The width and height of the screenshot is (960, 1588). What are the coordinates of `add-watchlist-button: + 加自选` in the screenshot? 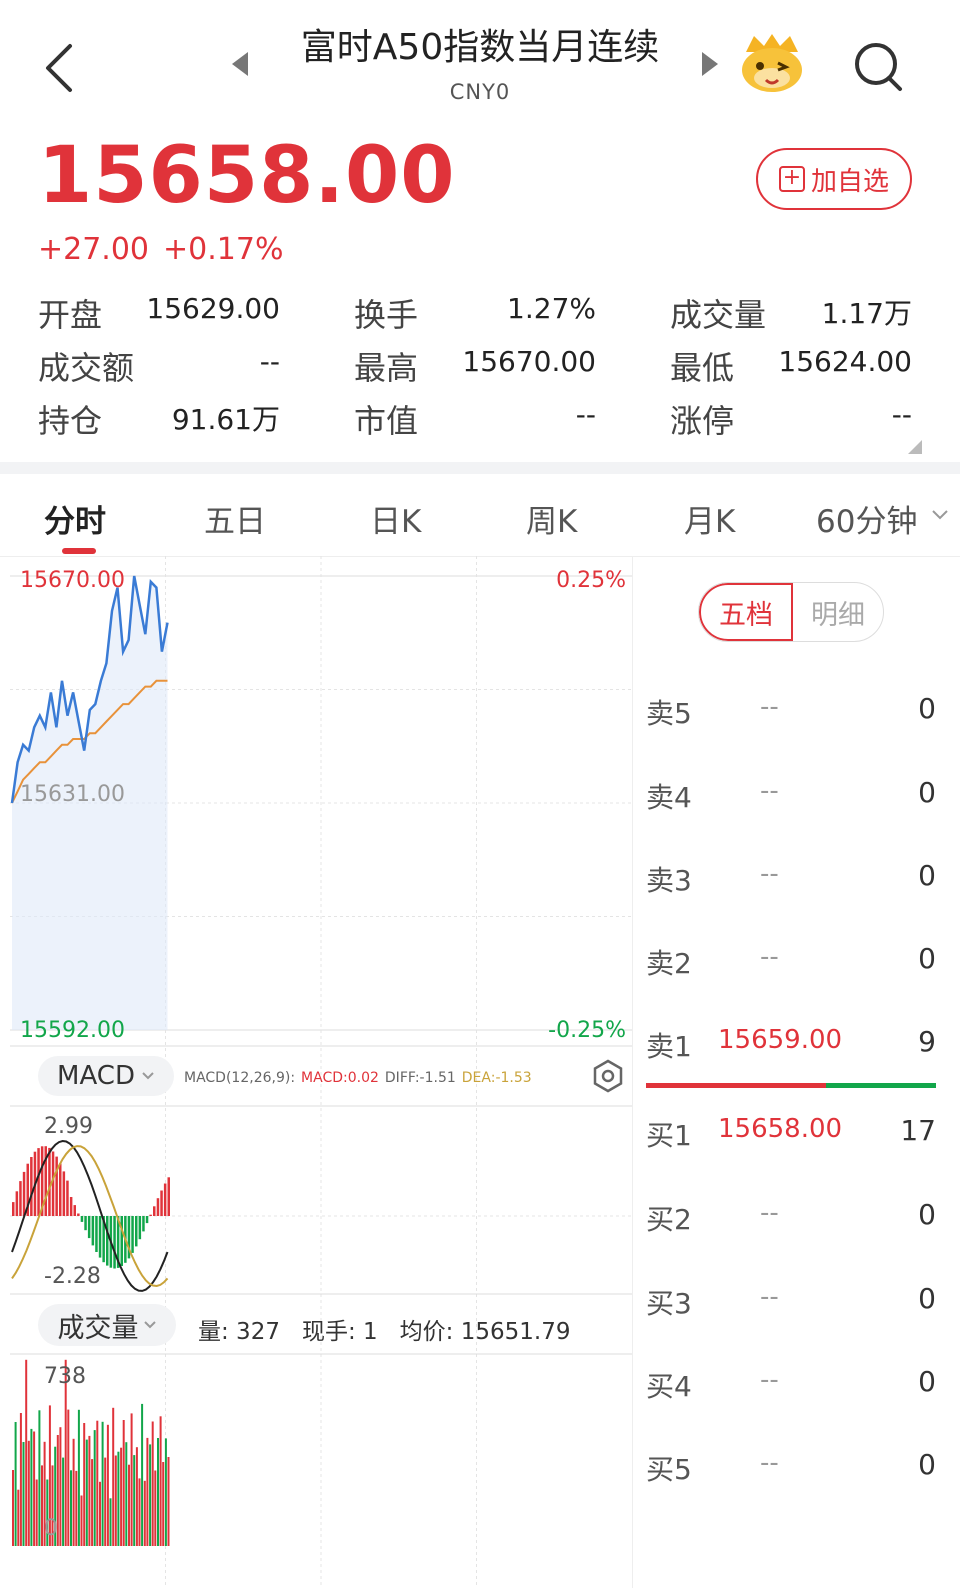 It's located at (834, 179).